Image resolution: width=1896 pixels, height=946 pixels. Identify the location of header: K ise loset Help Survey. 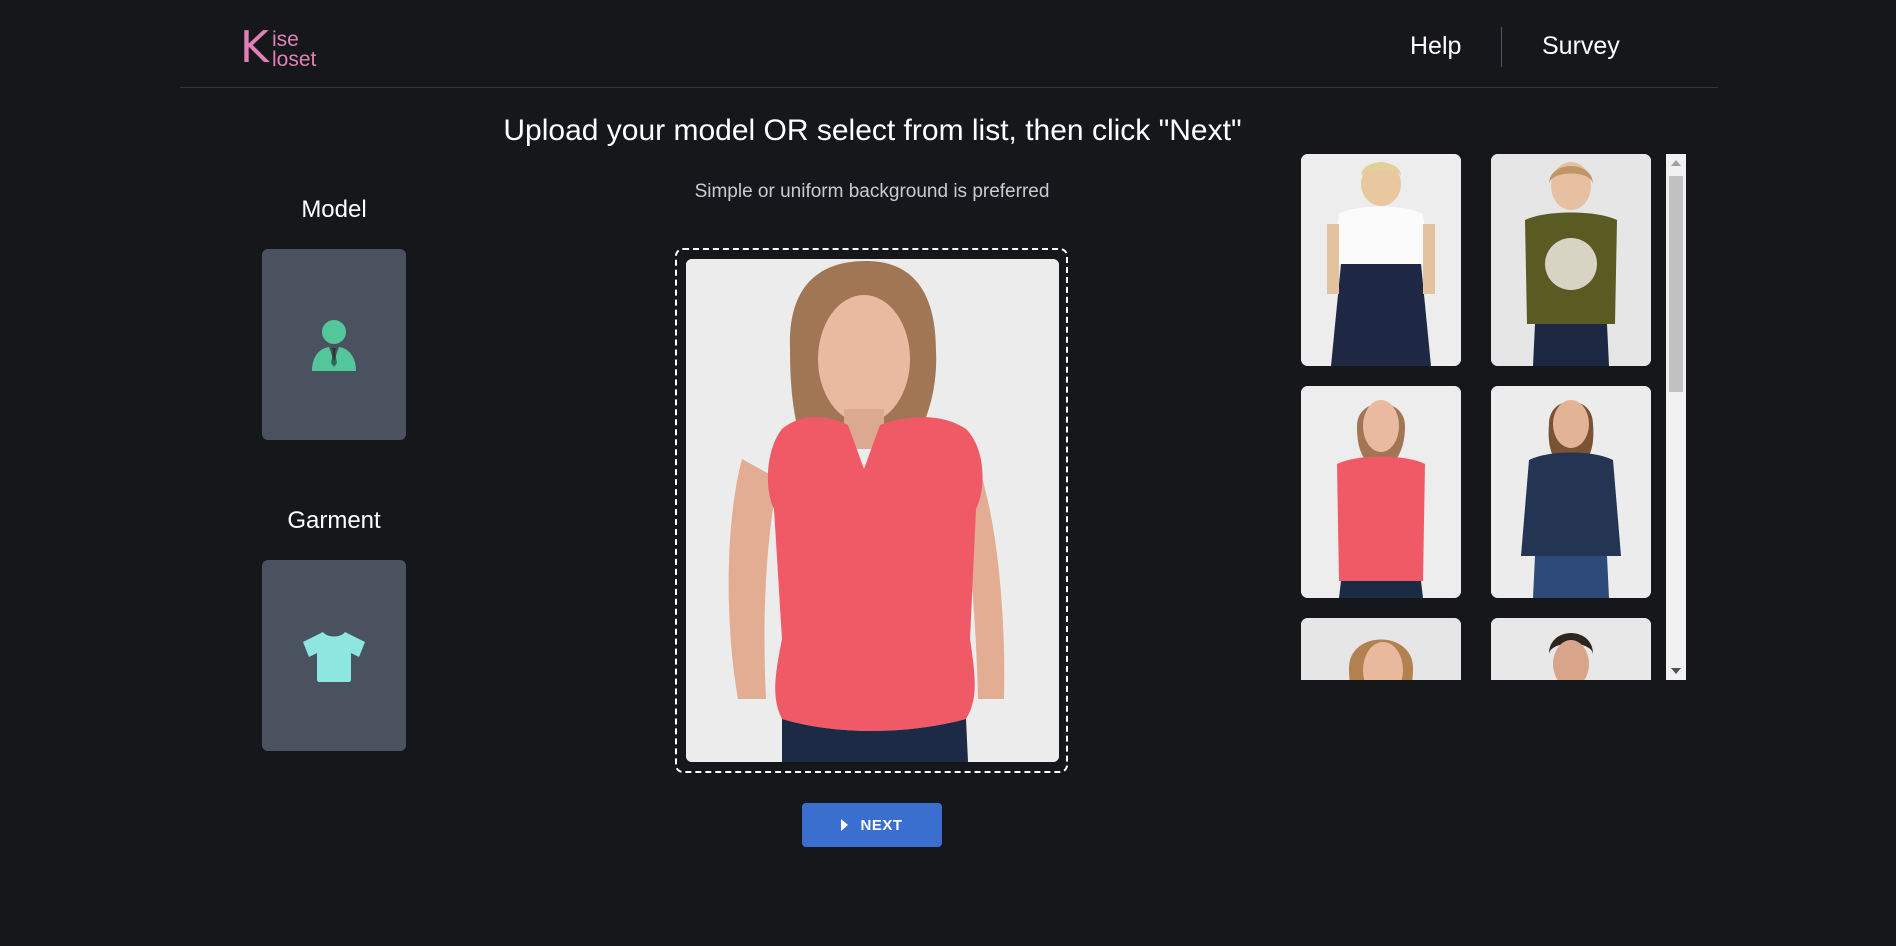
(949, 44).